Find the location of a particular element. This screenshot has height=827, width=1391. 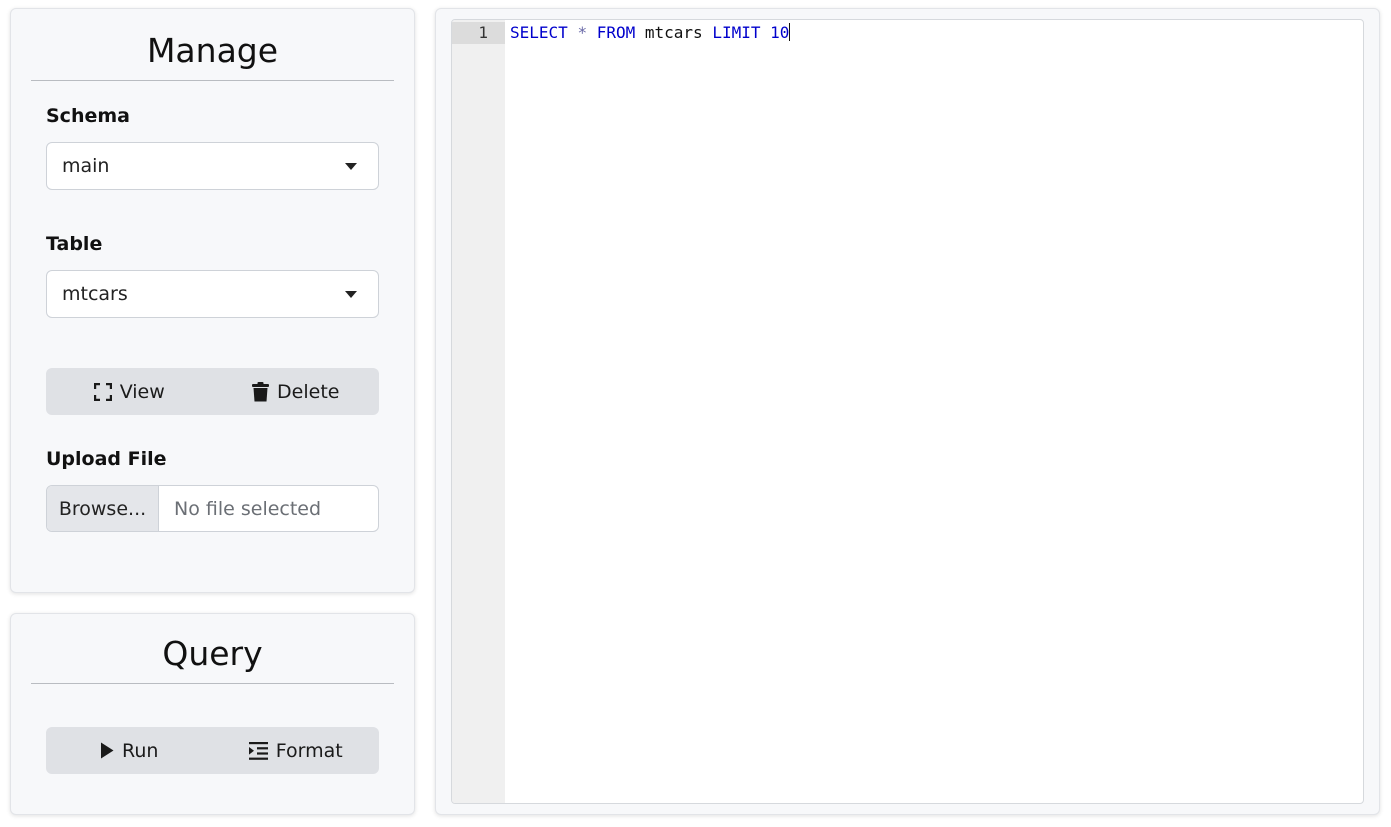

table-label: Table is located at coordinates (74, 244).